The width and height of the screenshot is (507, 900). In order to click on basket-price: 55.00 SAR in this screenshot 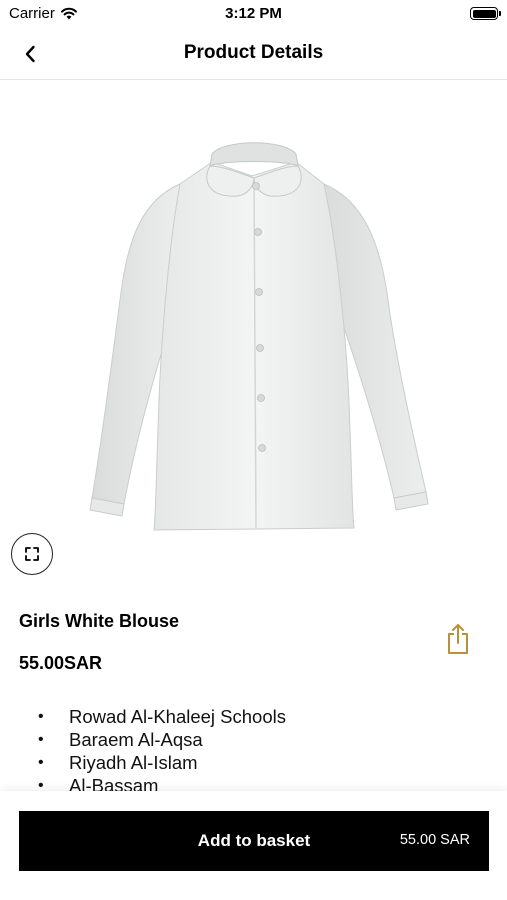, I will do `click(434, 840)`.